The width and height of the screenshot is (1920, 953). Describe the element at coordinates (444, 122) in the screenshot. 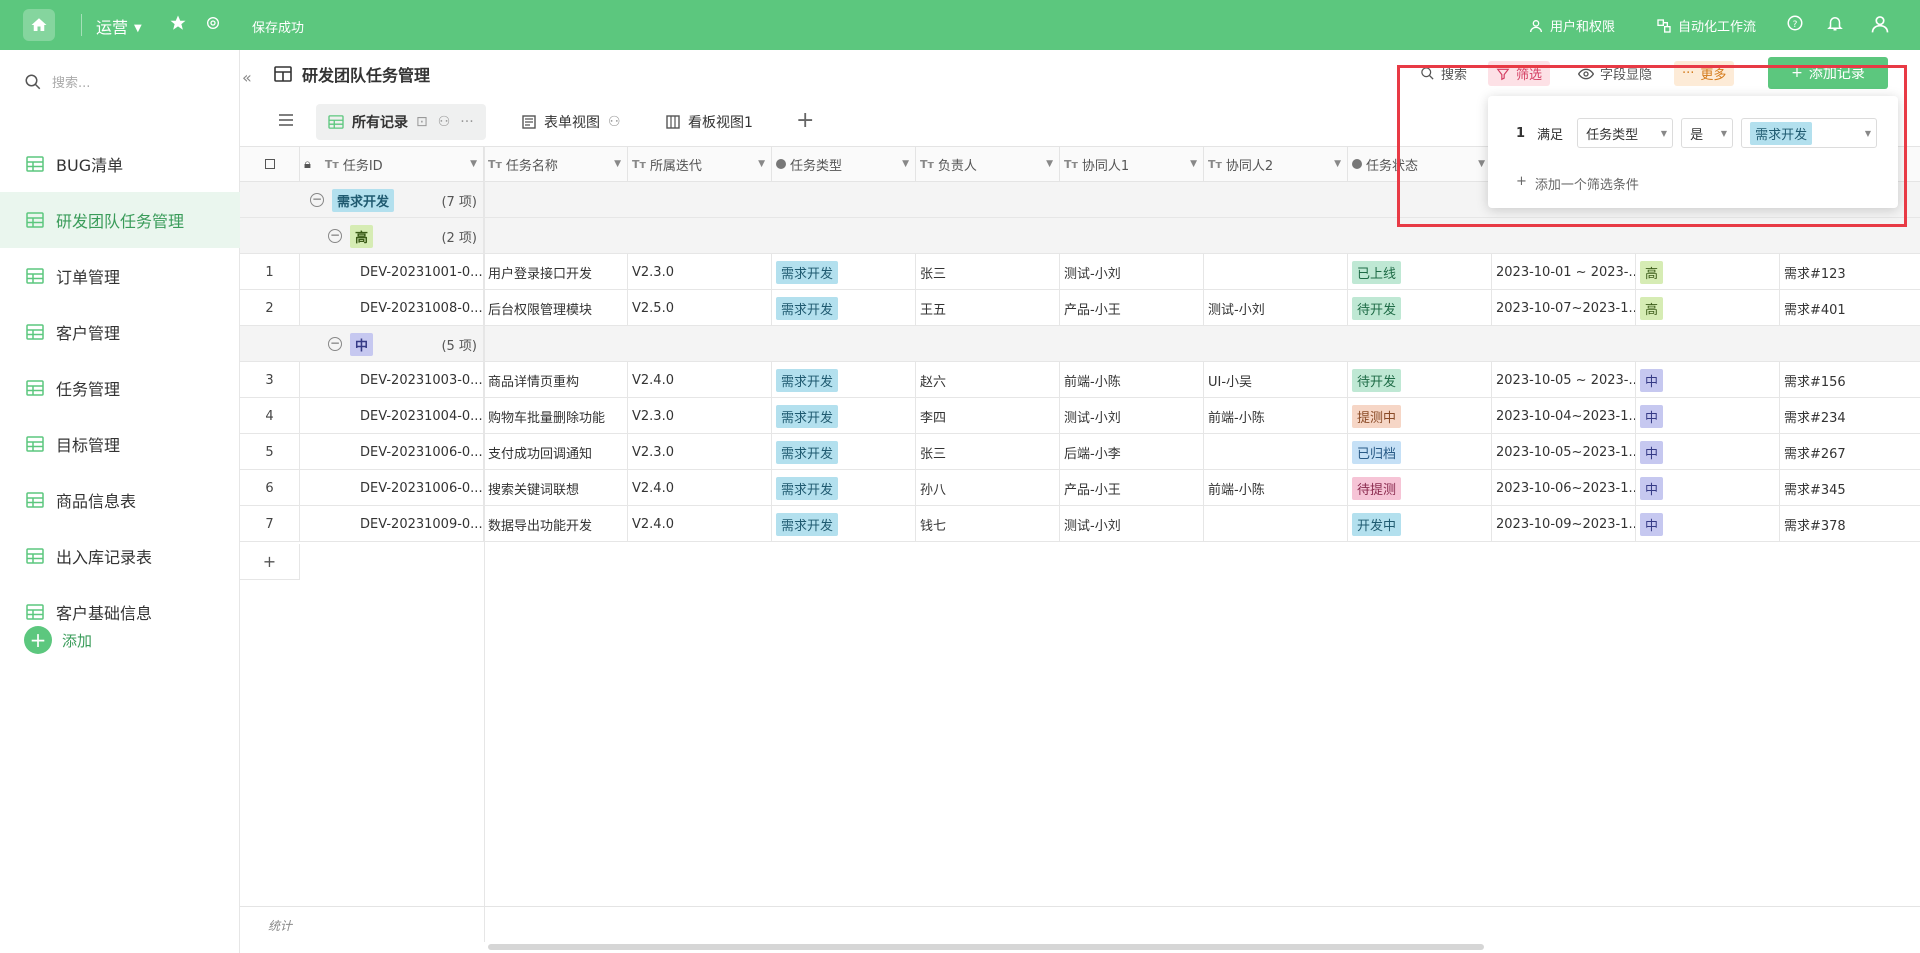

I see `people-icon: ⚇` at that location.